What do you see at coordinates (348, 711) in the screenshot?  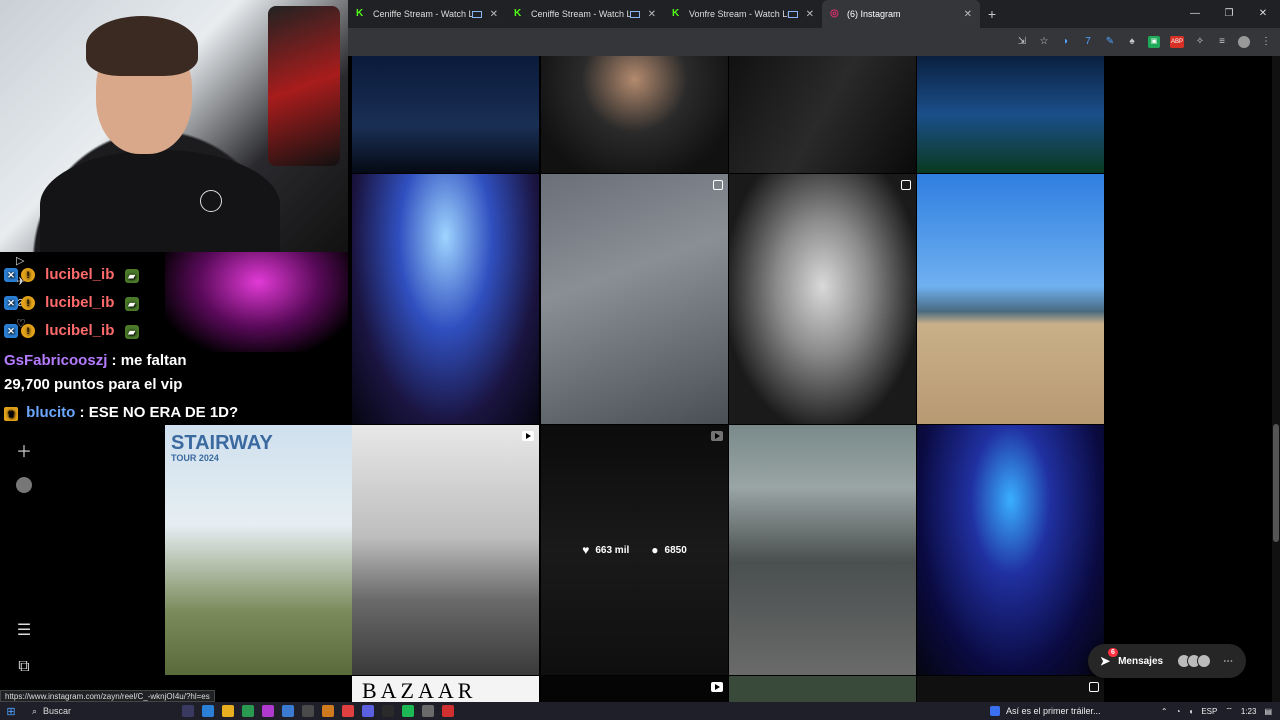 I see `chrome-icon` at bounding box center [348, 711].